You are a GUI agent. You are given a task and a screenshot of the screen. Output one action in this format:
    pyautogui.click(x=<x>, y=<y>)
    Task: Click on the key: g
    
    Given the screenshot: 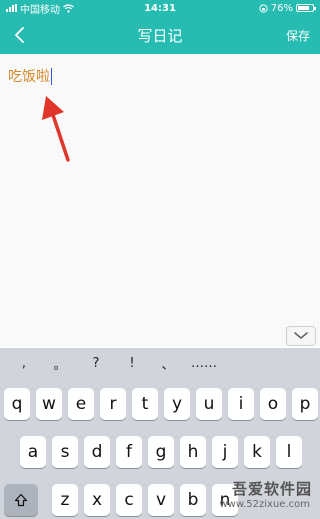 What is the action you would take?
    pyautogui.click(x=161, y=452)
    